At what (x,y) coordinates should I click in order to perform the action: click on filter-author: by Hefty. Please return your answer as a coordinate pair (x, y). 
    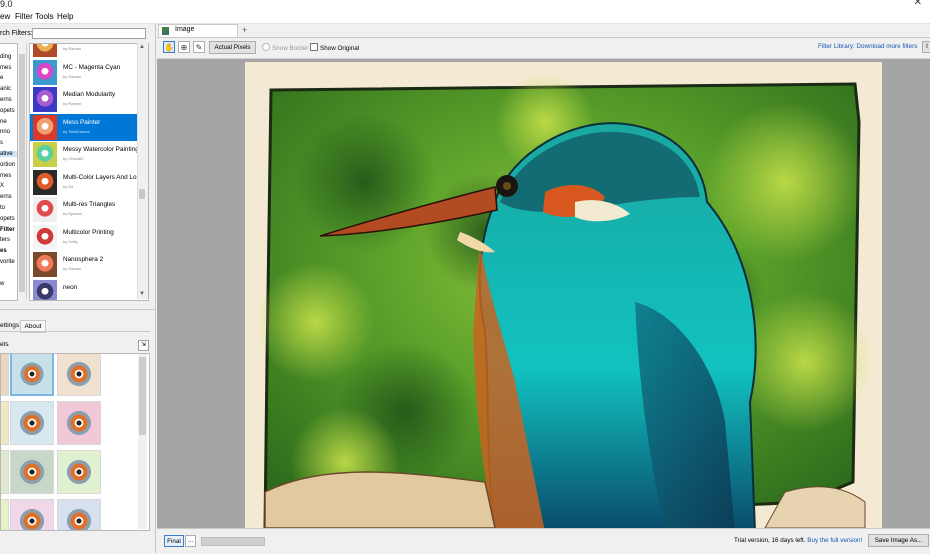
    Looking at the image, I should click on (70, 241).